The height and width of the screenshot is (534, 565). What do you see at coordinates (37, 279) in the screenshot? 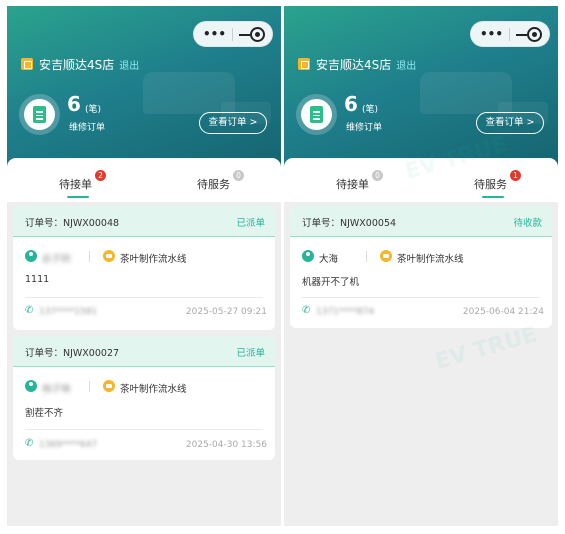
I see `fault-description: 1111` at bounding box center [37, 279].